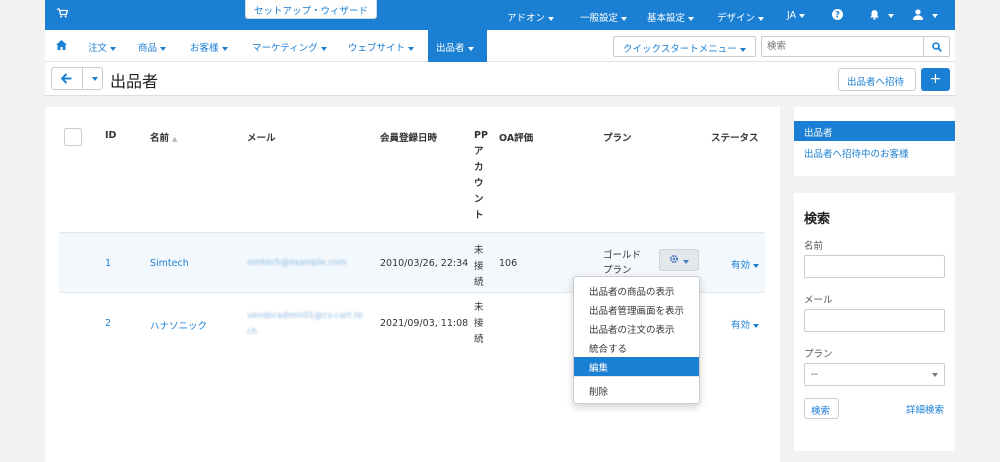  I want to click on col-header-oa-rating: OA評価, so click(516, 138).